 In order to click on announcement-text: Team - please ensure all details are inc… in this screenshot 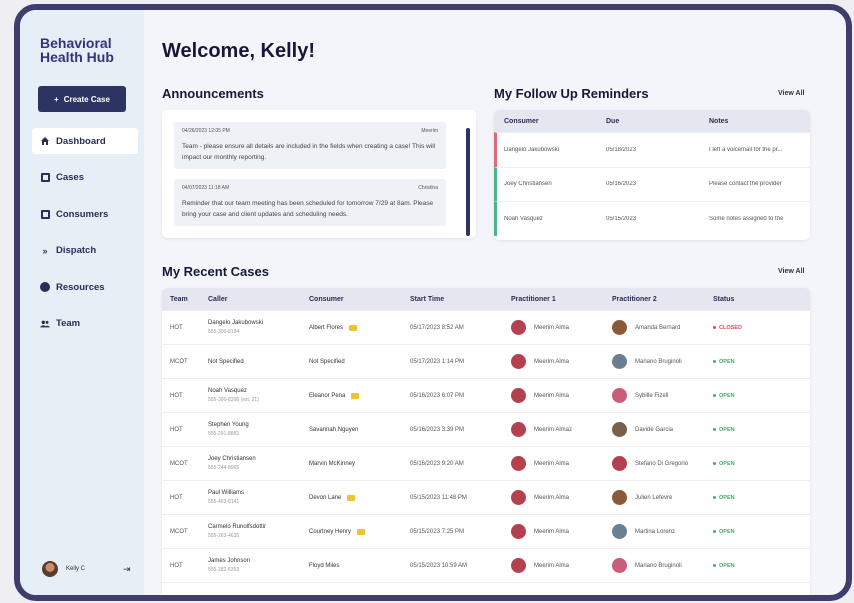, I will do `click(309, 152)`.